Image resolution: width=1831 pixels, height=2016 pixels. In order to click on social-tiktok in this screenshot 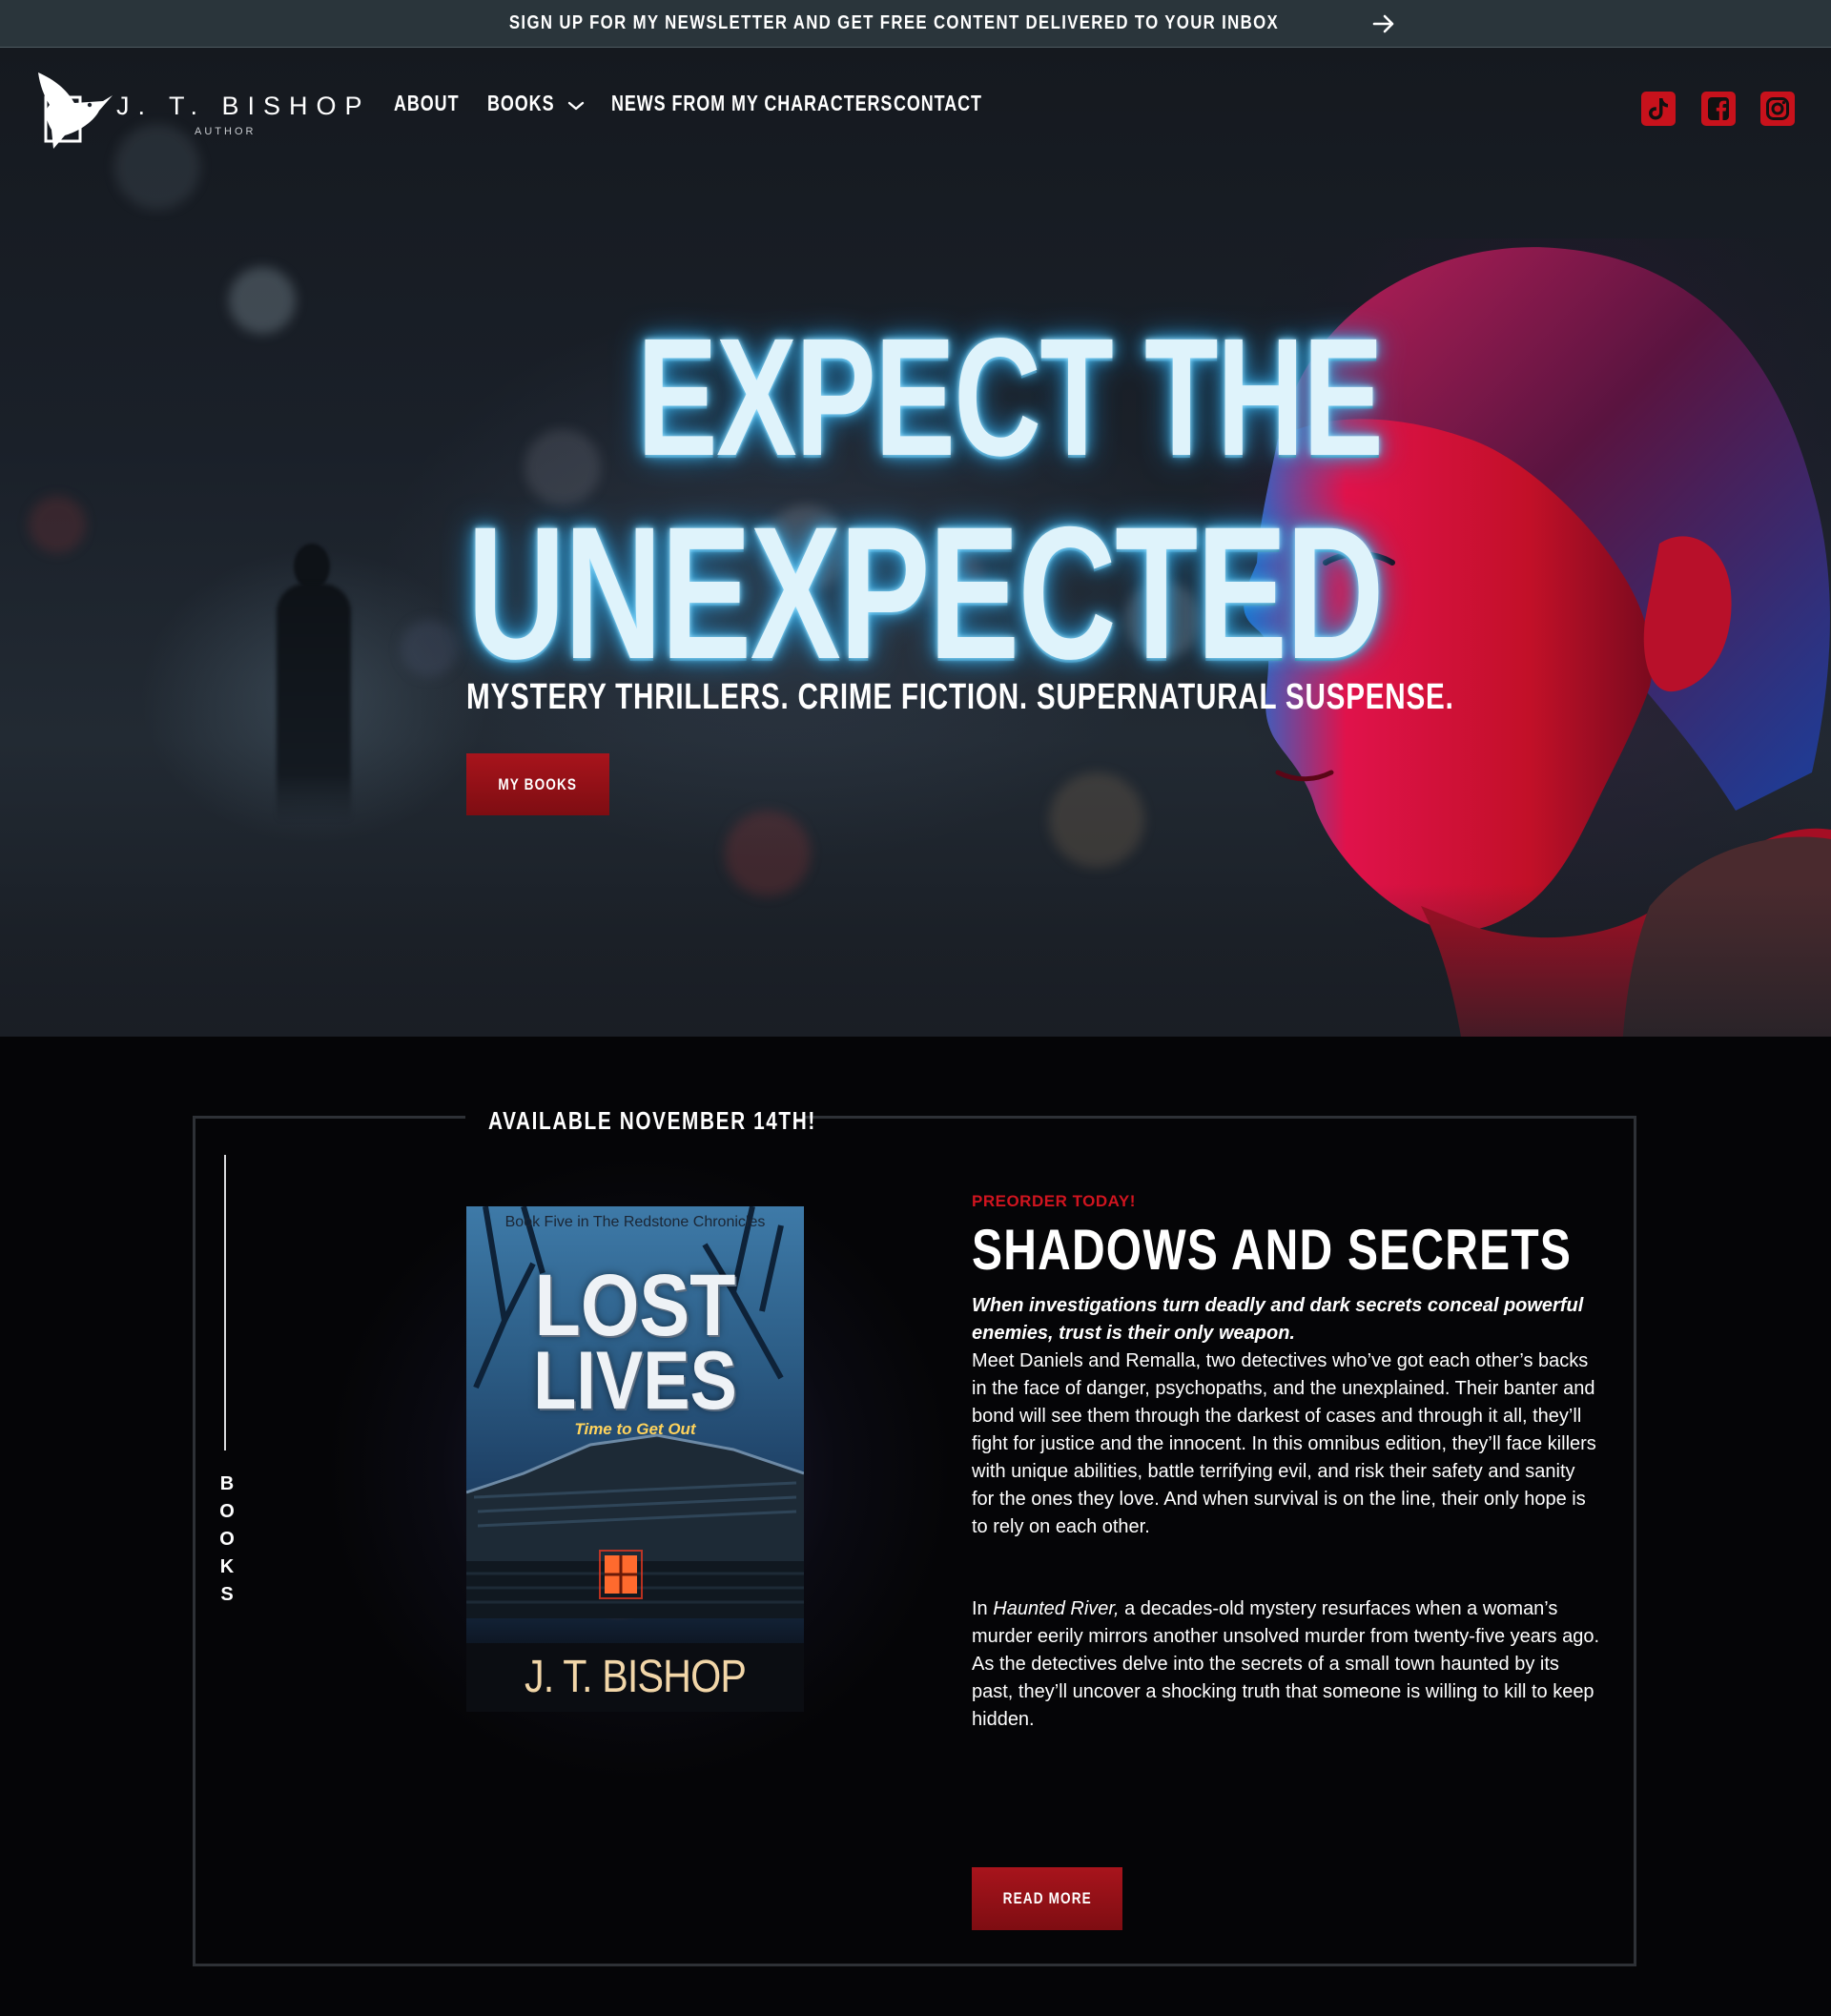, I will do `click(1659, 109)`.